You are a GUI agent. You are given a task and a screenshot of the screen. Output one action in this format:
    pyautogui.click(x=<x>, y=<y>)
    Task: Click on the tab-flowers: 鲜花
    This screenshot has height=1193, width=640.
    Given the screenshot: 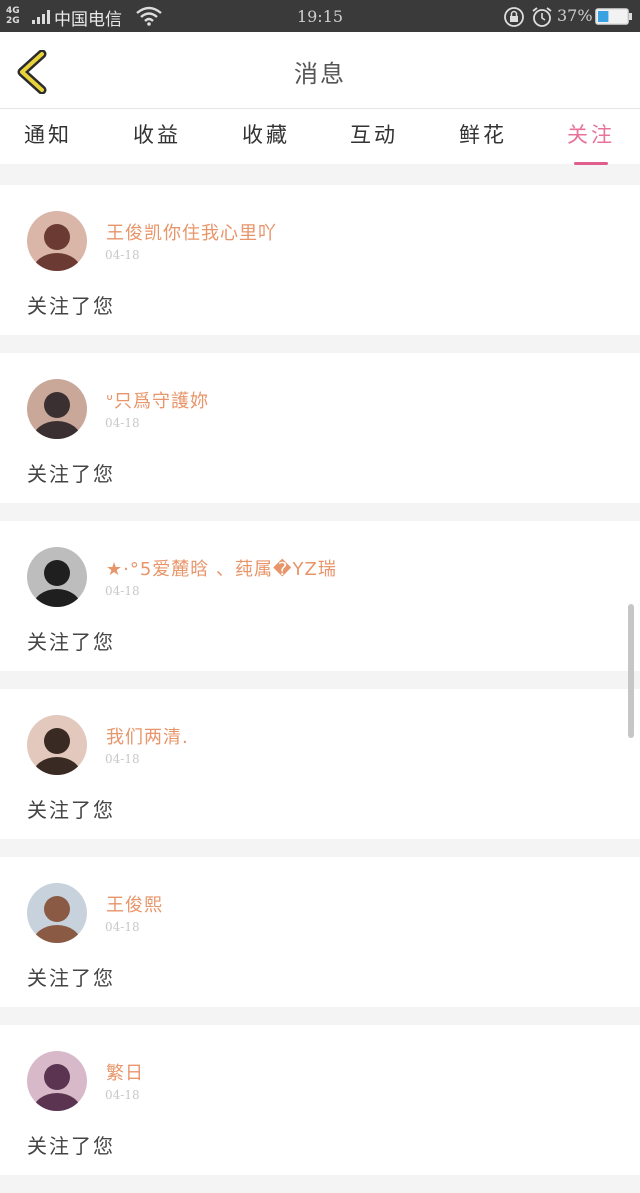 What is the action you would take?
    pyautogui.click(x=483, y=134)
    